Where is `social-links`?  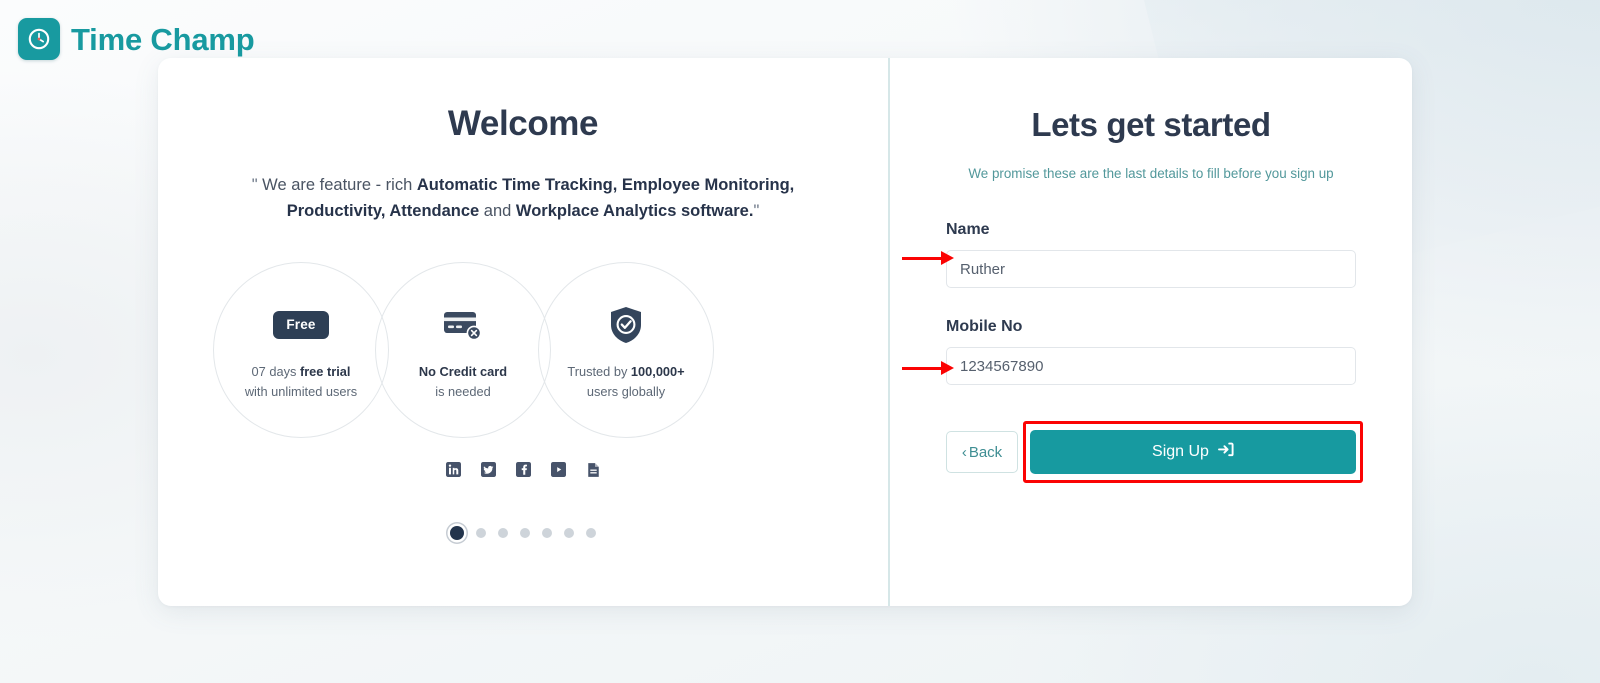 social-links is located at coordinates (523, 469).